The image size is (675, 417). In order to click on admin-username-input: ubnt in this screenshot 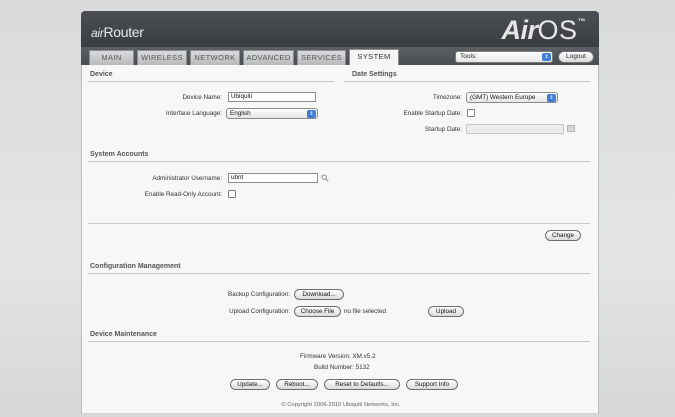, I will do `click(273, 178)`.